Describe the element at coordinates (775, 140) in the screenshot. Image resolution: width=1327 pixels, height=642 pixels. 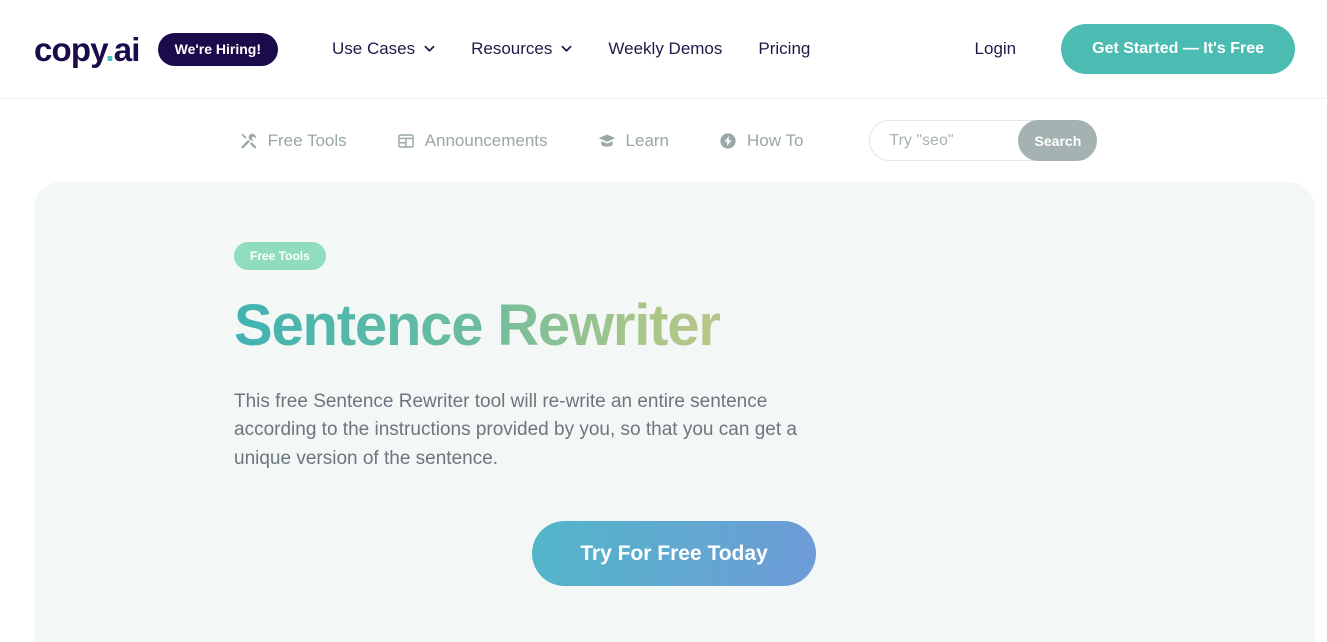
I see `subnav-item-label: How To` at that location.